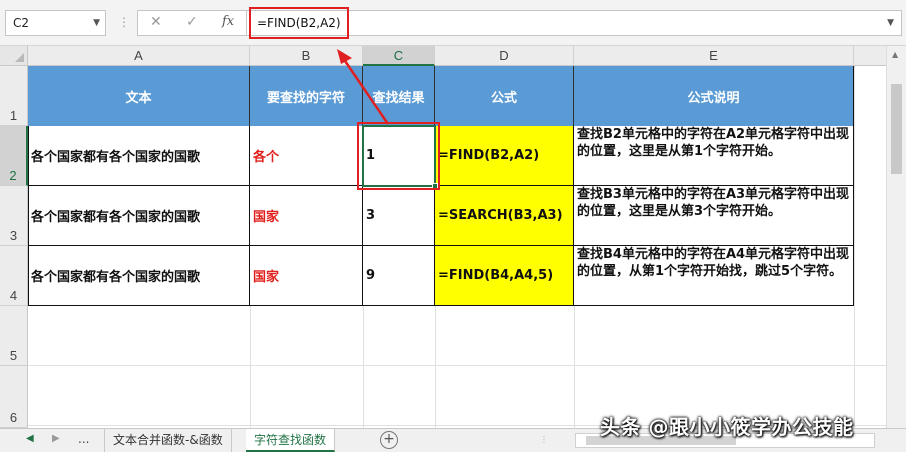  Describe the element at coordinates (56, 438) in the screenshot. I see `arrow-right-icon: ▶` at that location.